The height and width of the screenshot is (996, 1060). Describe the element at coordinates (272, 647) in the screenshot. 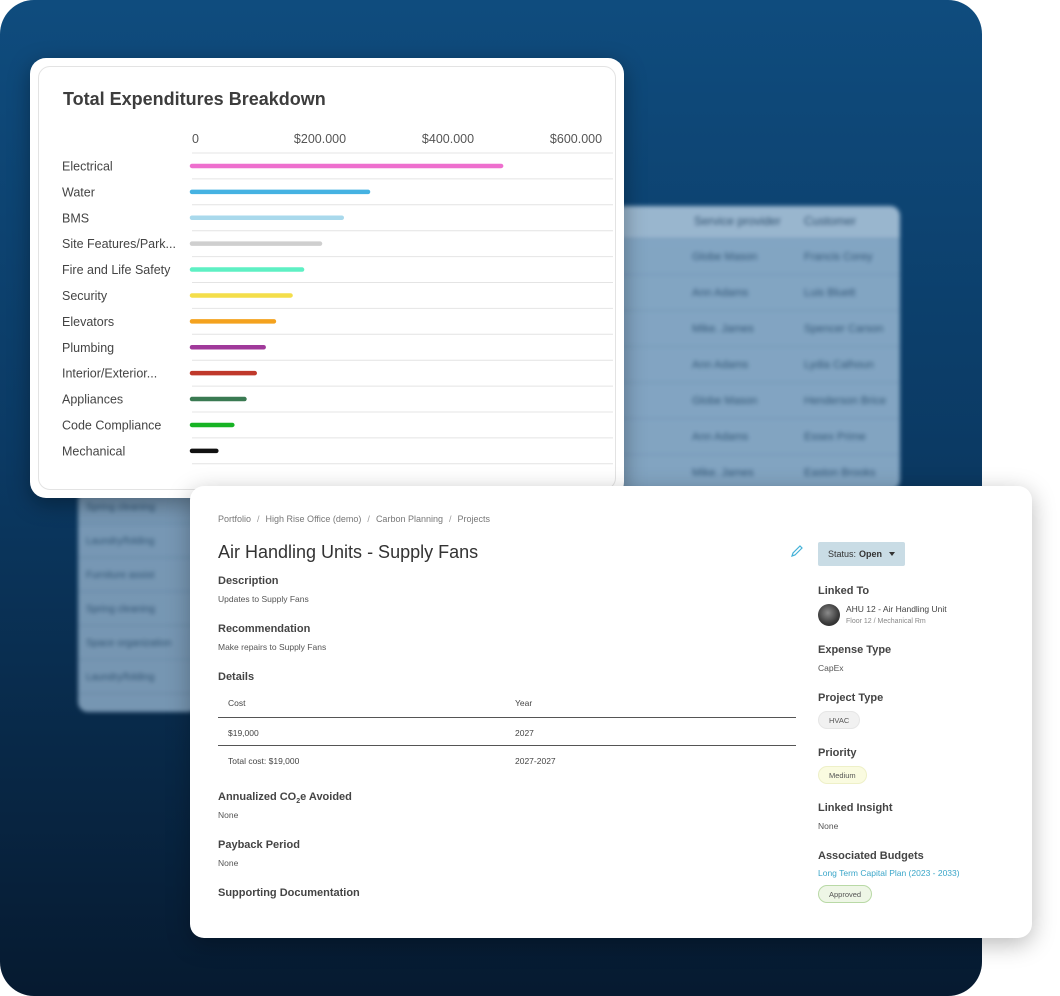

I see `recommendation-value: Make repairs to Supply Fans` at that location.